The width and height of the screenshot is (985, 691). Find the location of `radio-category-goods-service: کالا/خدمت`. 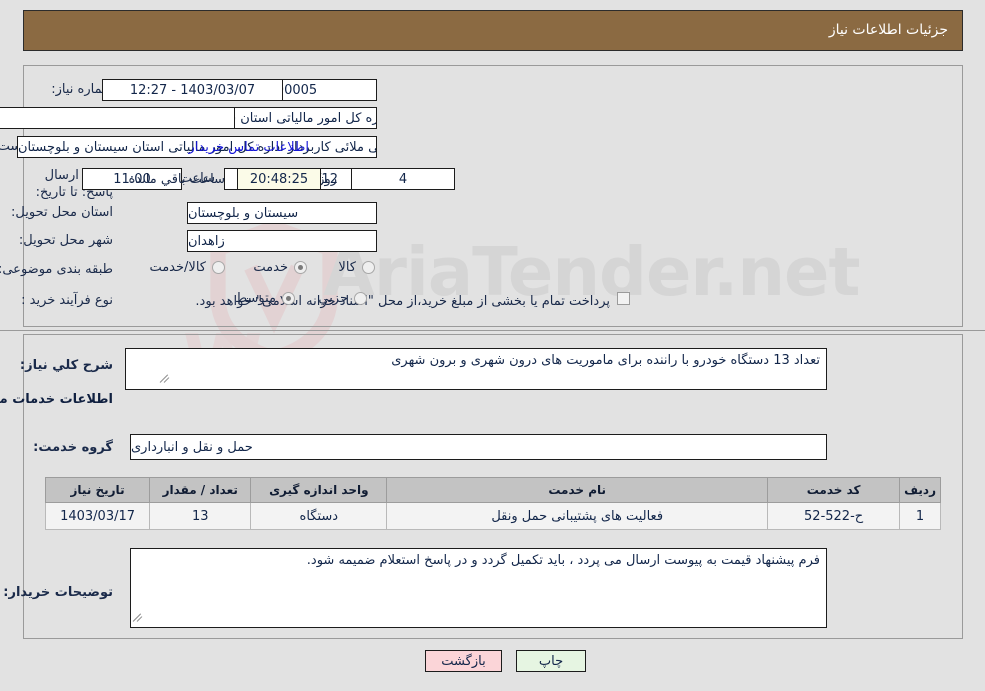

radio-category-goods-service: کالا/خدمت is located at coordinates (184, 267).